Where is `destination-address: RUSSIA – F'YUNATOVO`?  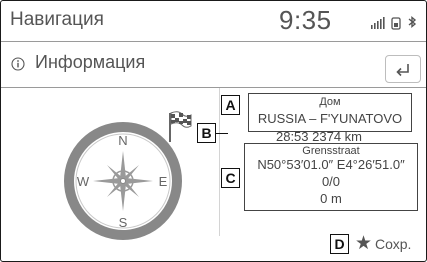 destination-address: RUSSIA – F'YUNATOVO is located at coordinates (330, 118).